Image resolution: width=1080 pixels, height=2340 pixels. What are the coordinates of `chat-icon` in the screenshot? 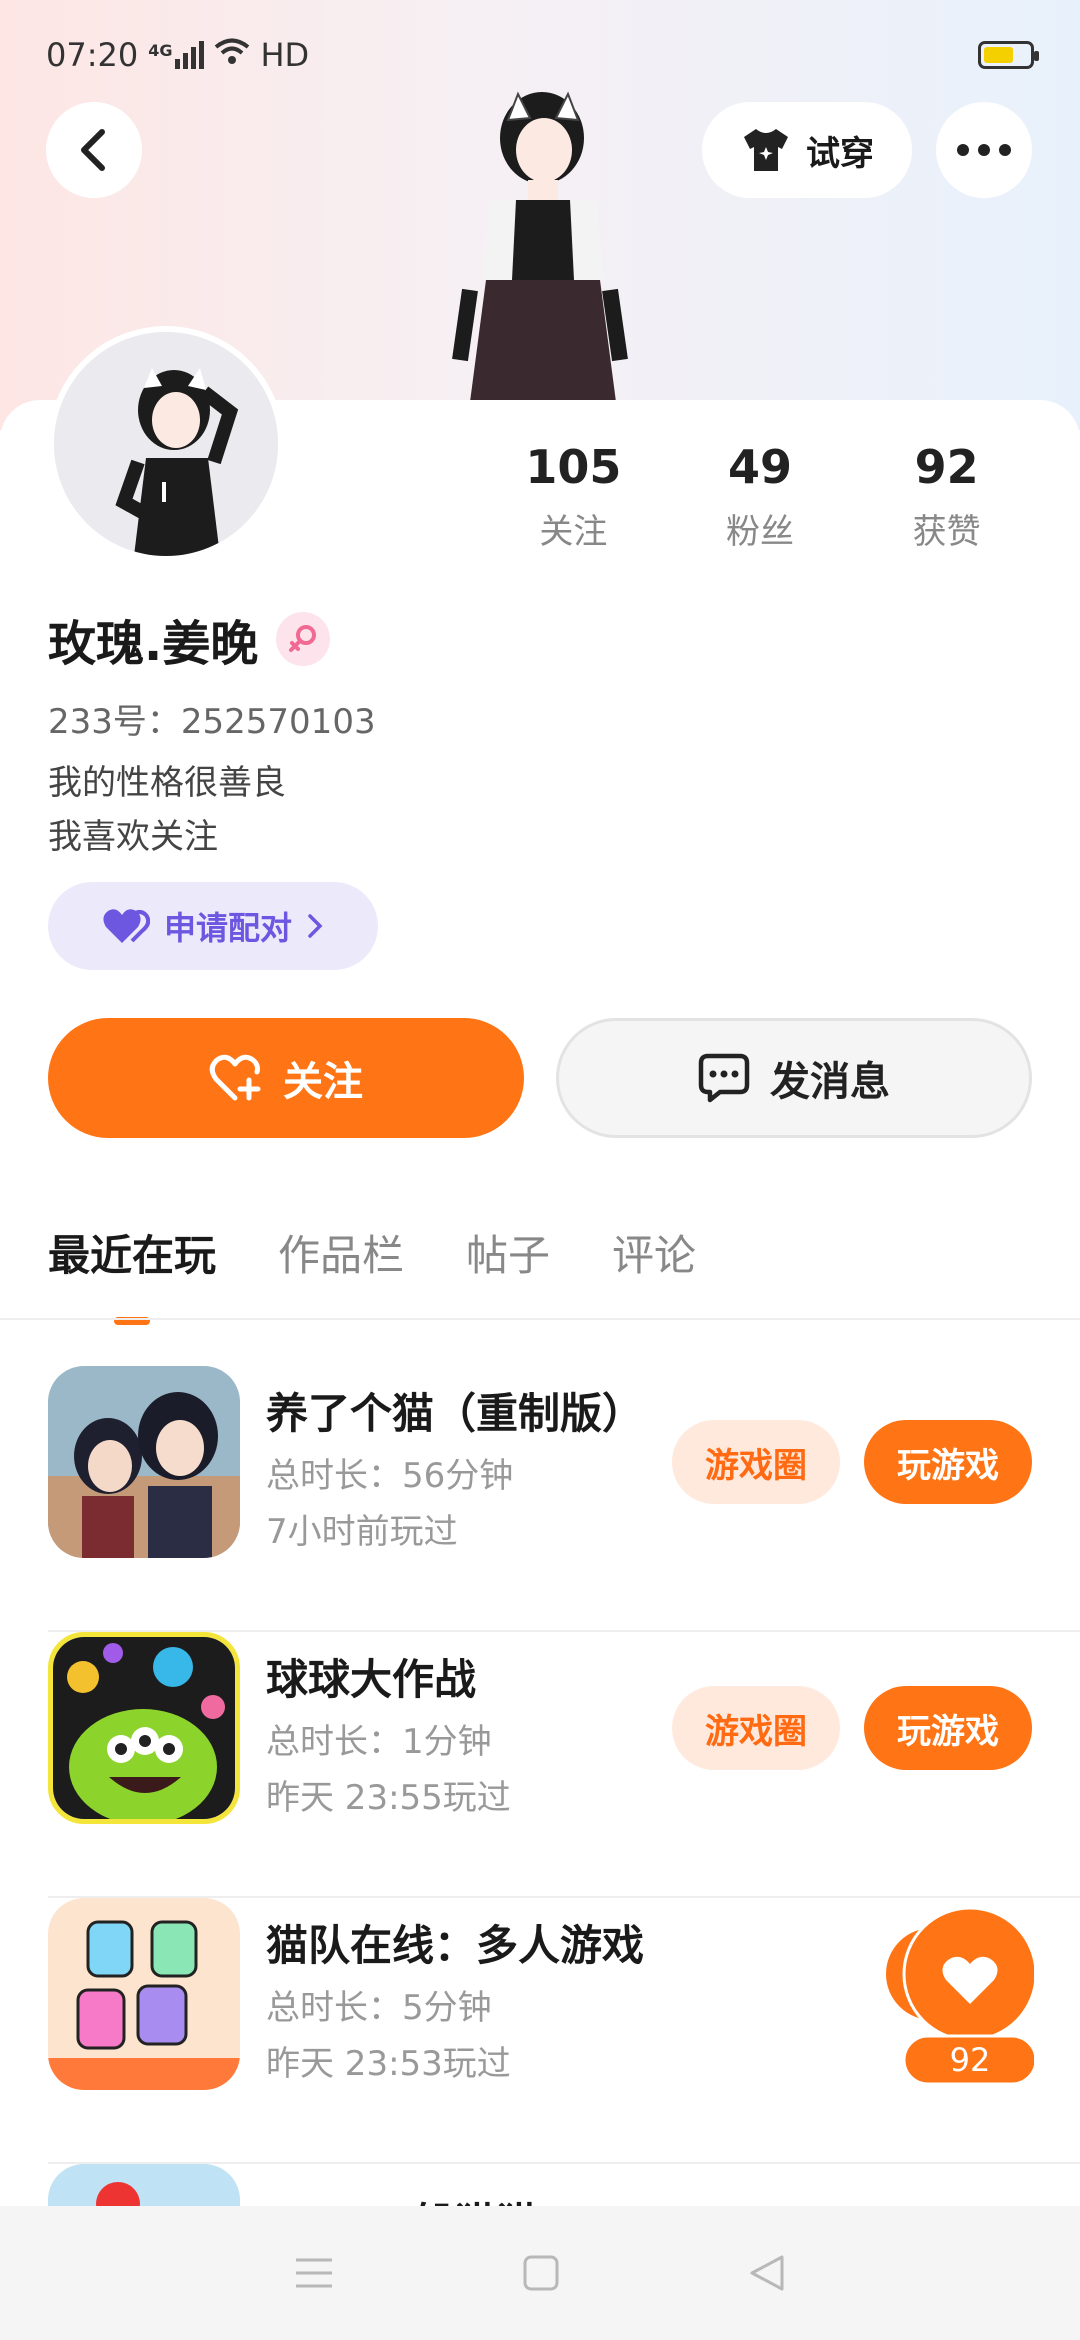 It's located at (724, 1078).